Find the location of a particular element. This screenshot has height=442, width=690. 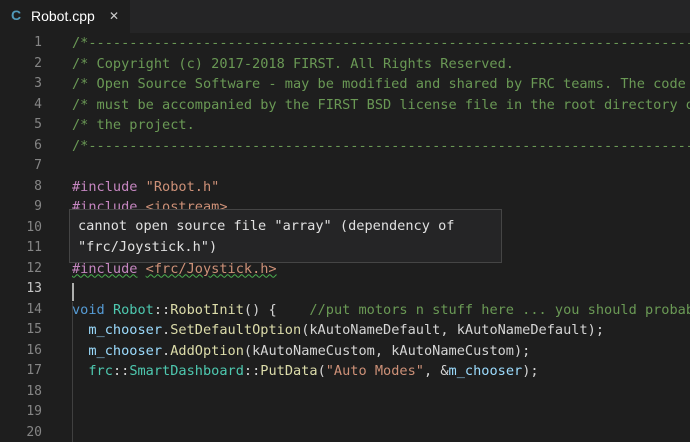

line-number: 16 is located at coordinates (34, 350).